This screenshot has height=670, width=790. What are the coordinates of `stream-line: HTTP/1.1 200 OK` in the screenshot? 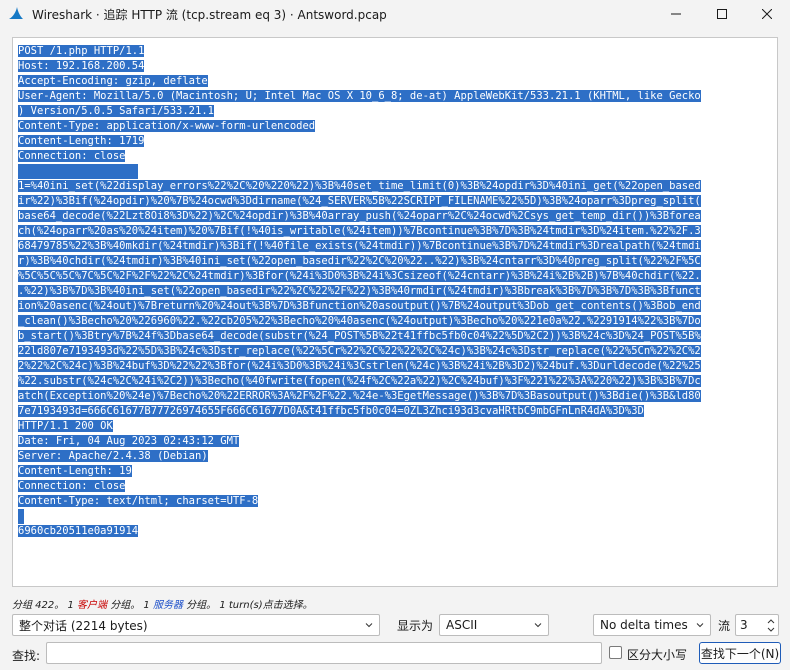 It's located at (396, 426).